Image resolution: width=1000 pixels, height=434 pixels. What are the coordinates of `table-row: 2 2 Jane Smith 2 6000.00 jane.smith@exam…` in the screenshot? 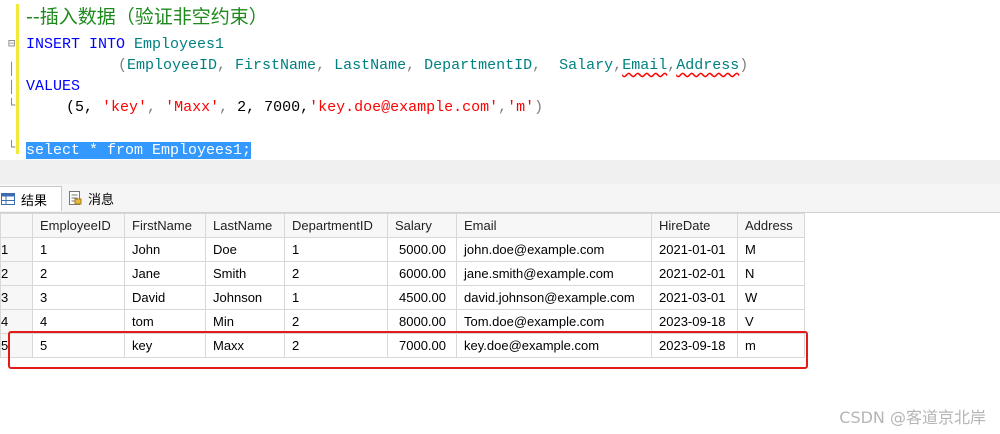 It's located at (402, 273).